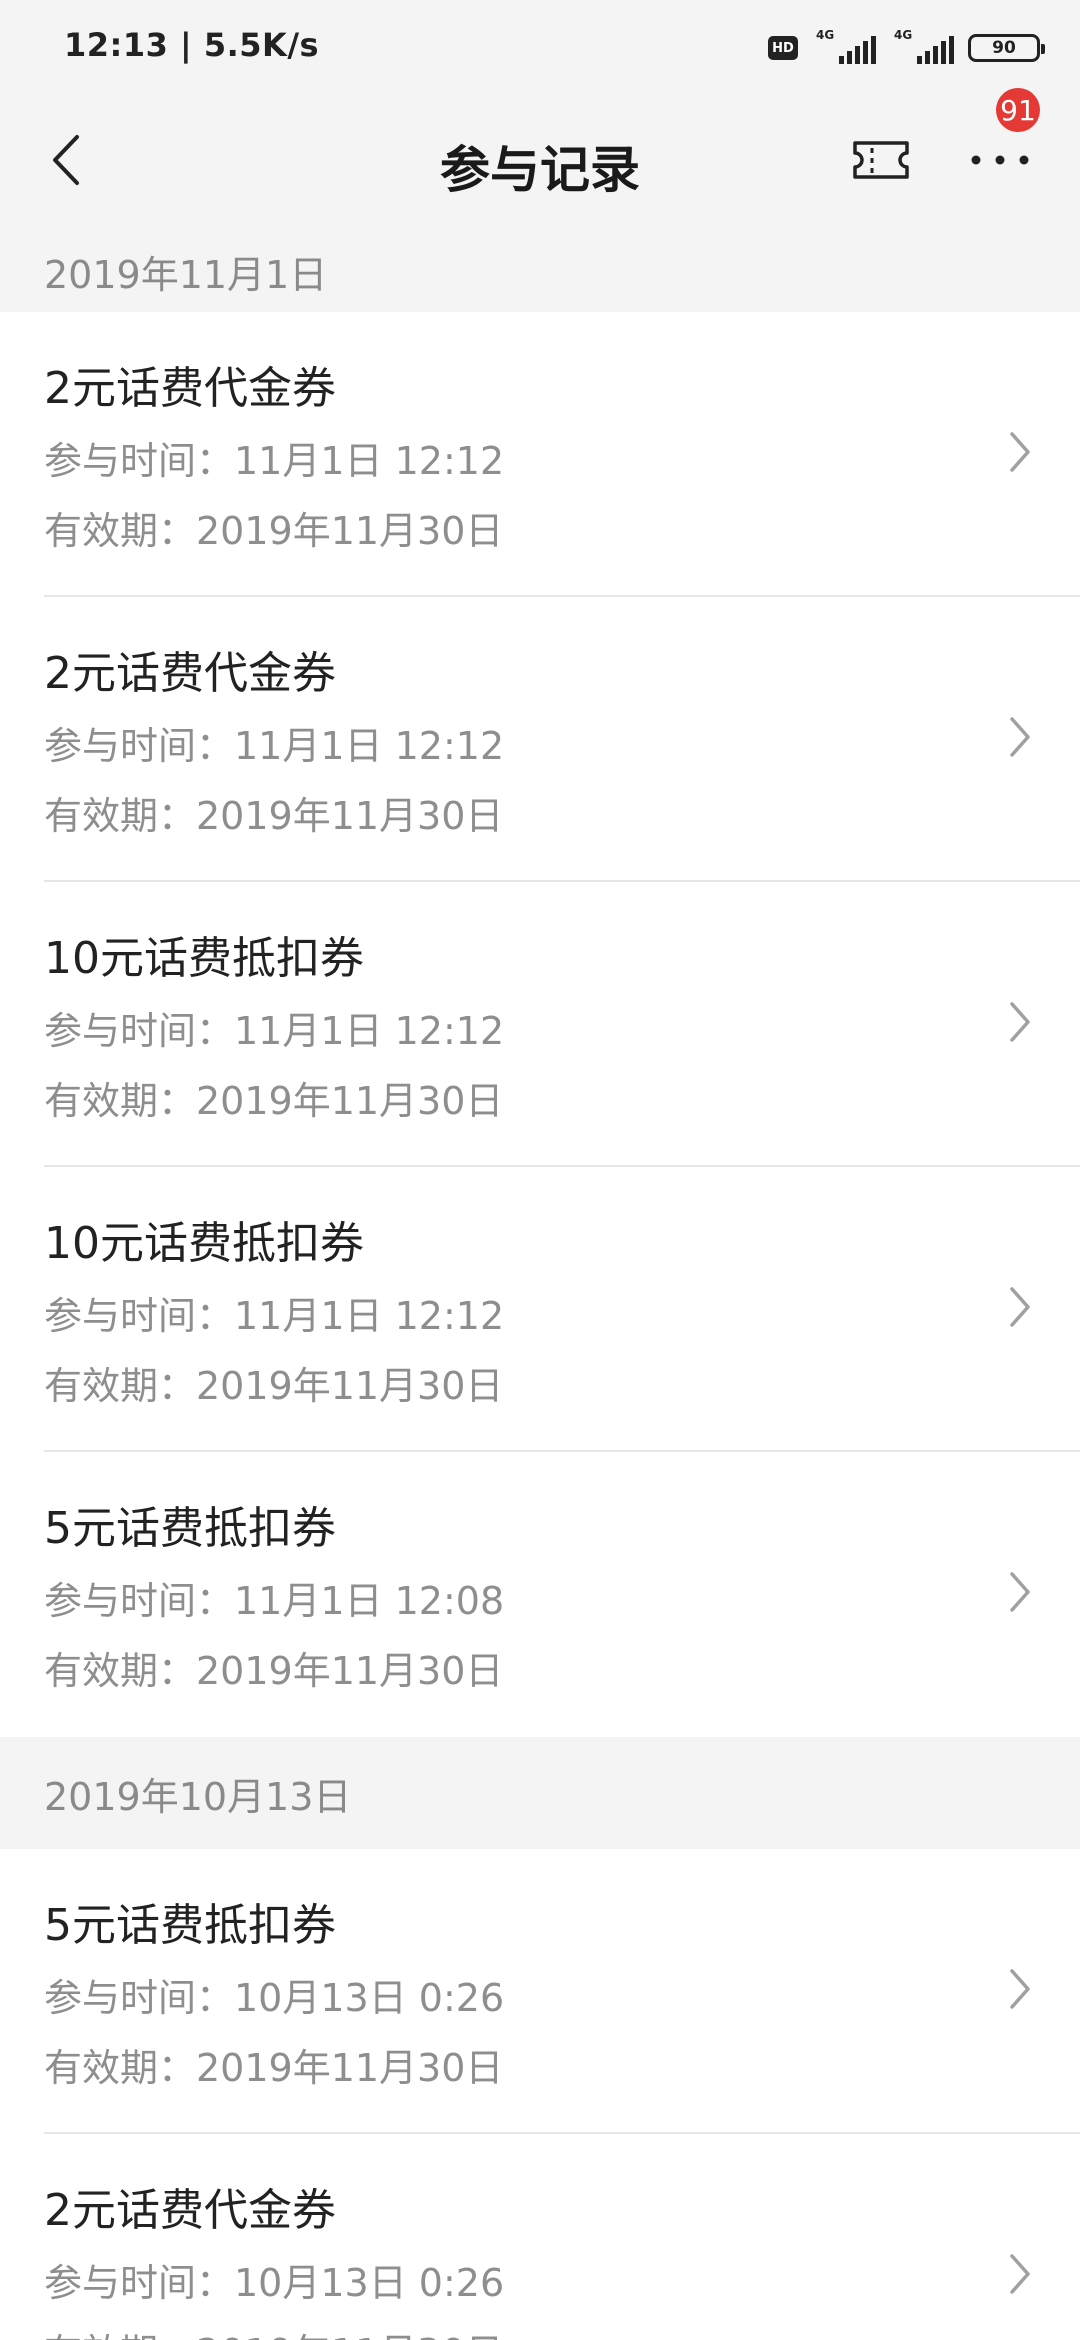 The width and height of the screenshot is (1080, 2340). I want to click on battery-level: 90, so click(1004, 48).